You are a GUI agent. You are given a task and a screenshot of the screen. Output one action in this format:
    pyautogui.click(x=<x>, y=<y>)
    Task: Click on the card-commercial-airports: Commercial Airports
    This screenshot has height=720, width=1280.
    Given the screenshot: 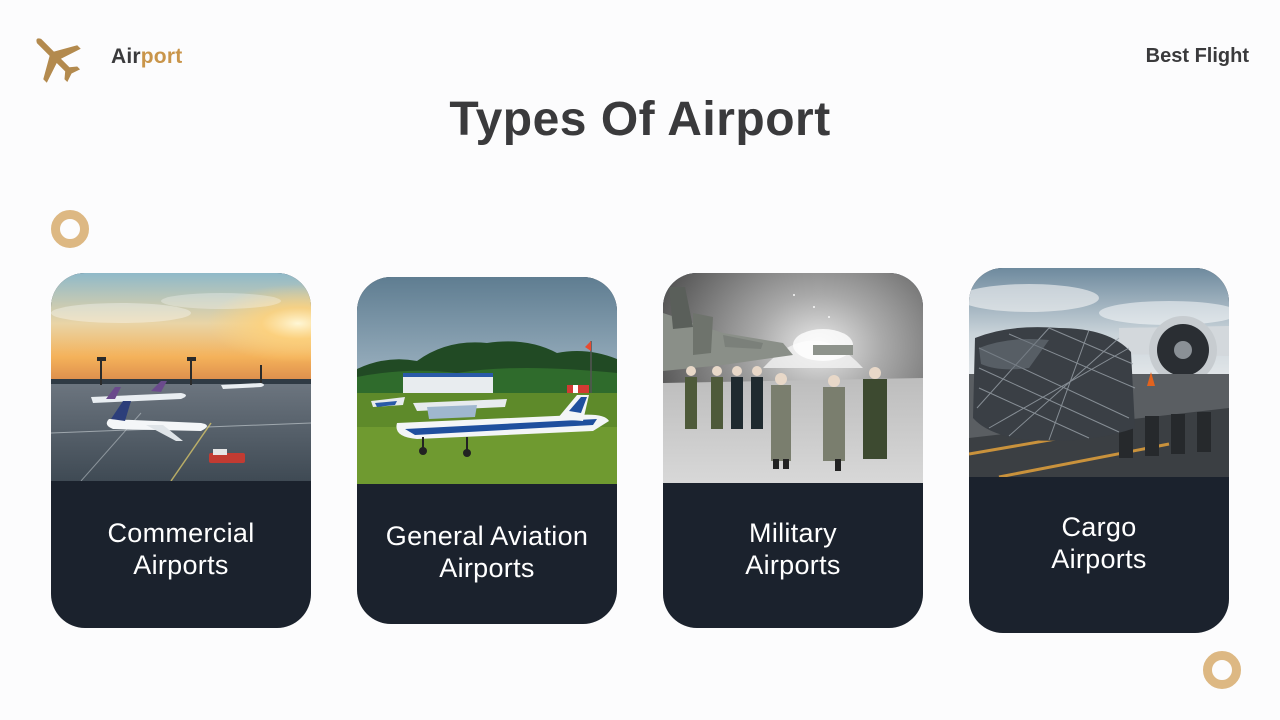 What is the action you would take?
    pyautogui.click(x=181, y=450)
    